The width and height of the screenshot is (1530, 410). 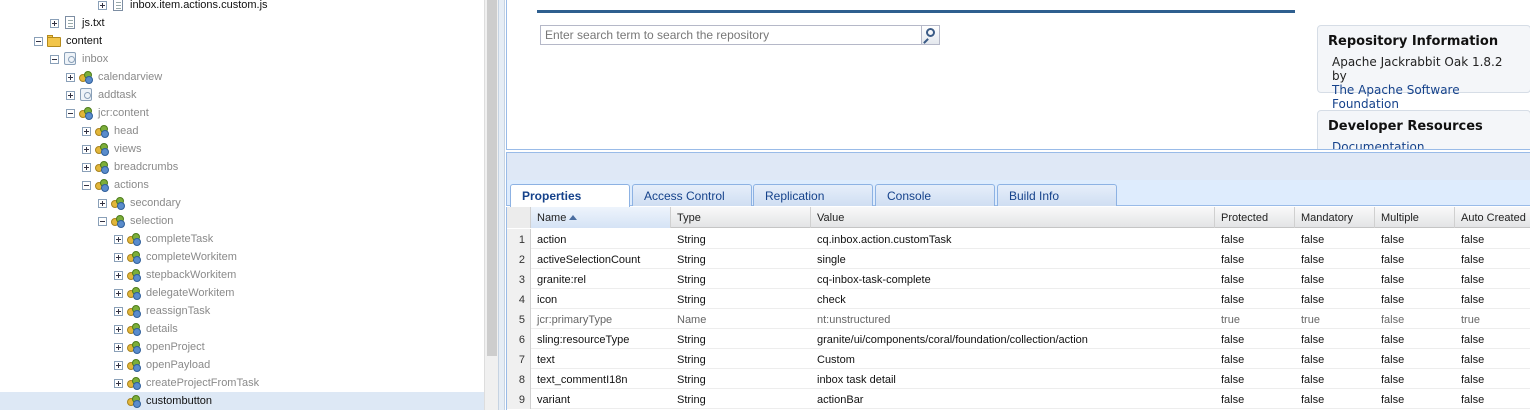 I want to click on table-row: 7 text String Custom false false false false, so click(x=1018, y=359).